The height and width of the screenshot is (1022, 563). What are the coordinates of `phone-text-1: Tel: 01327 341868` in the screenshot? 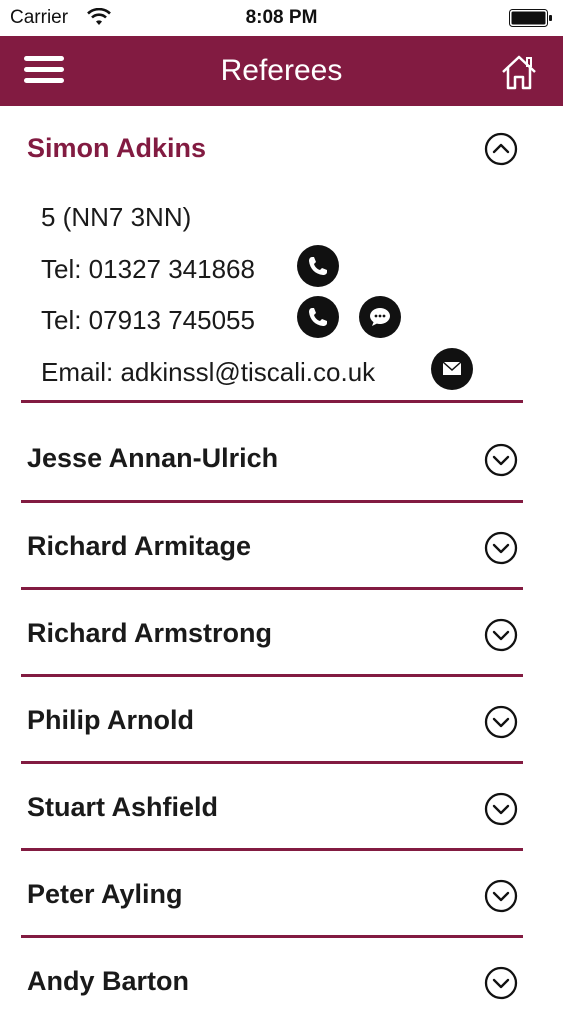 It's located at (148, 269).